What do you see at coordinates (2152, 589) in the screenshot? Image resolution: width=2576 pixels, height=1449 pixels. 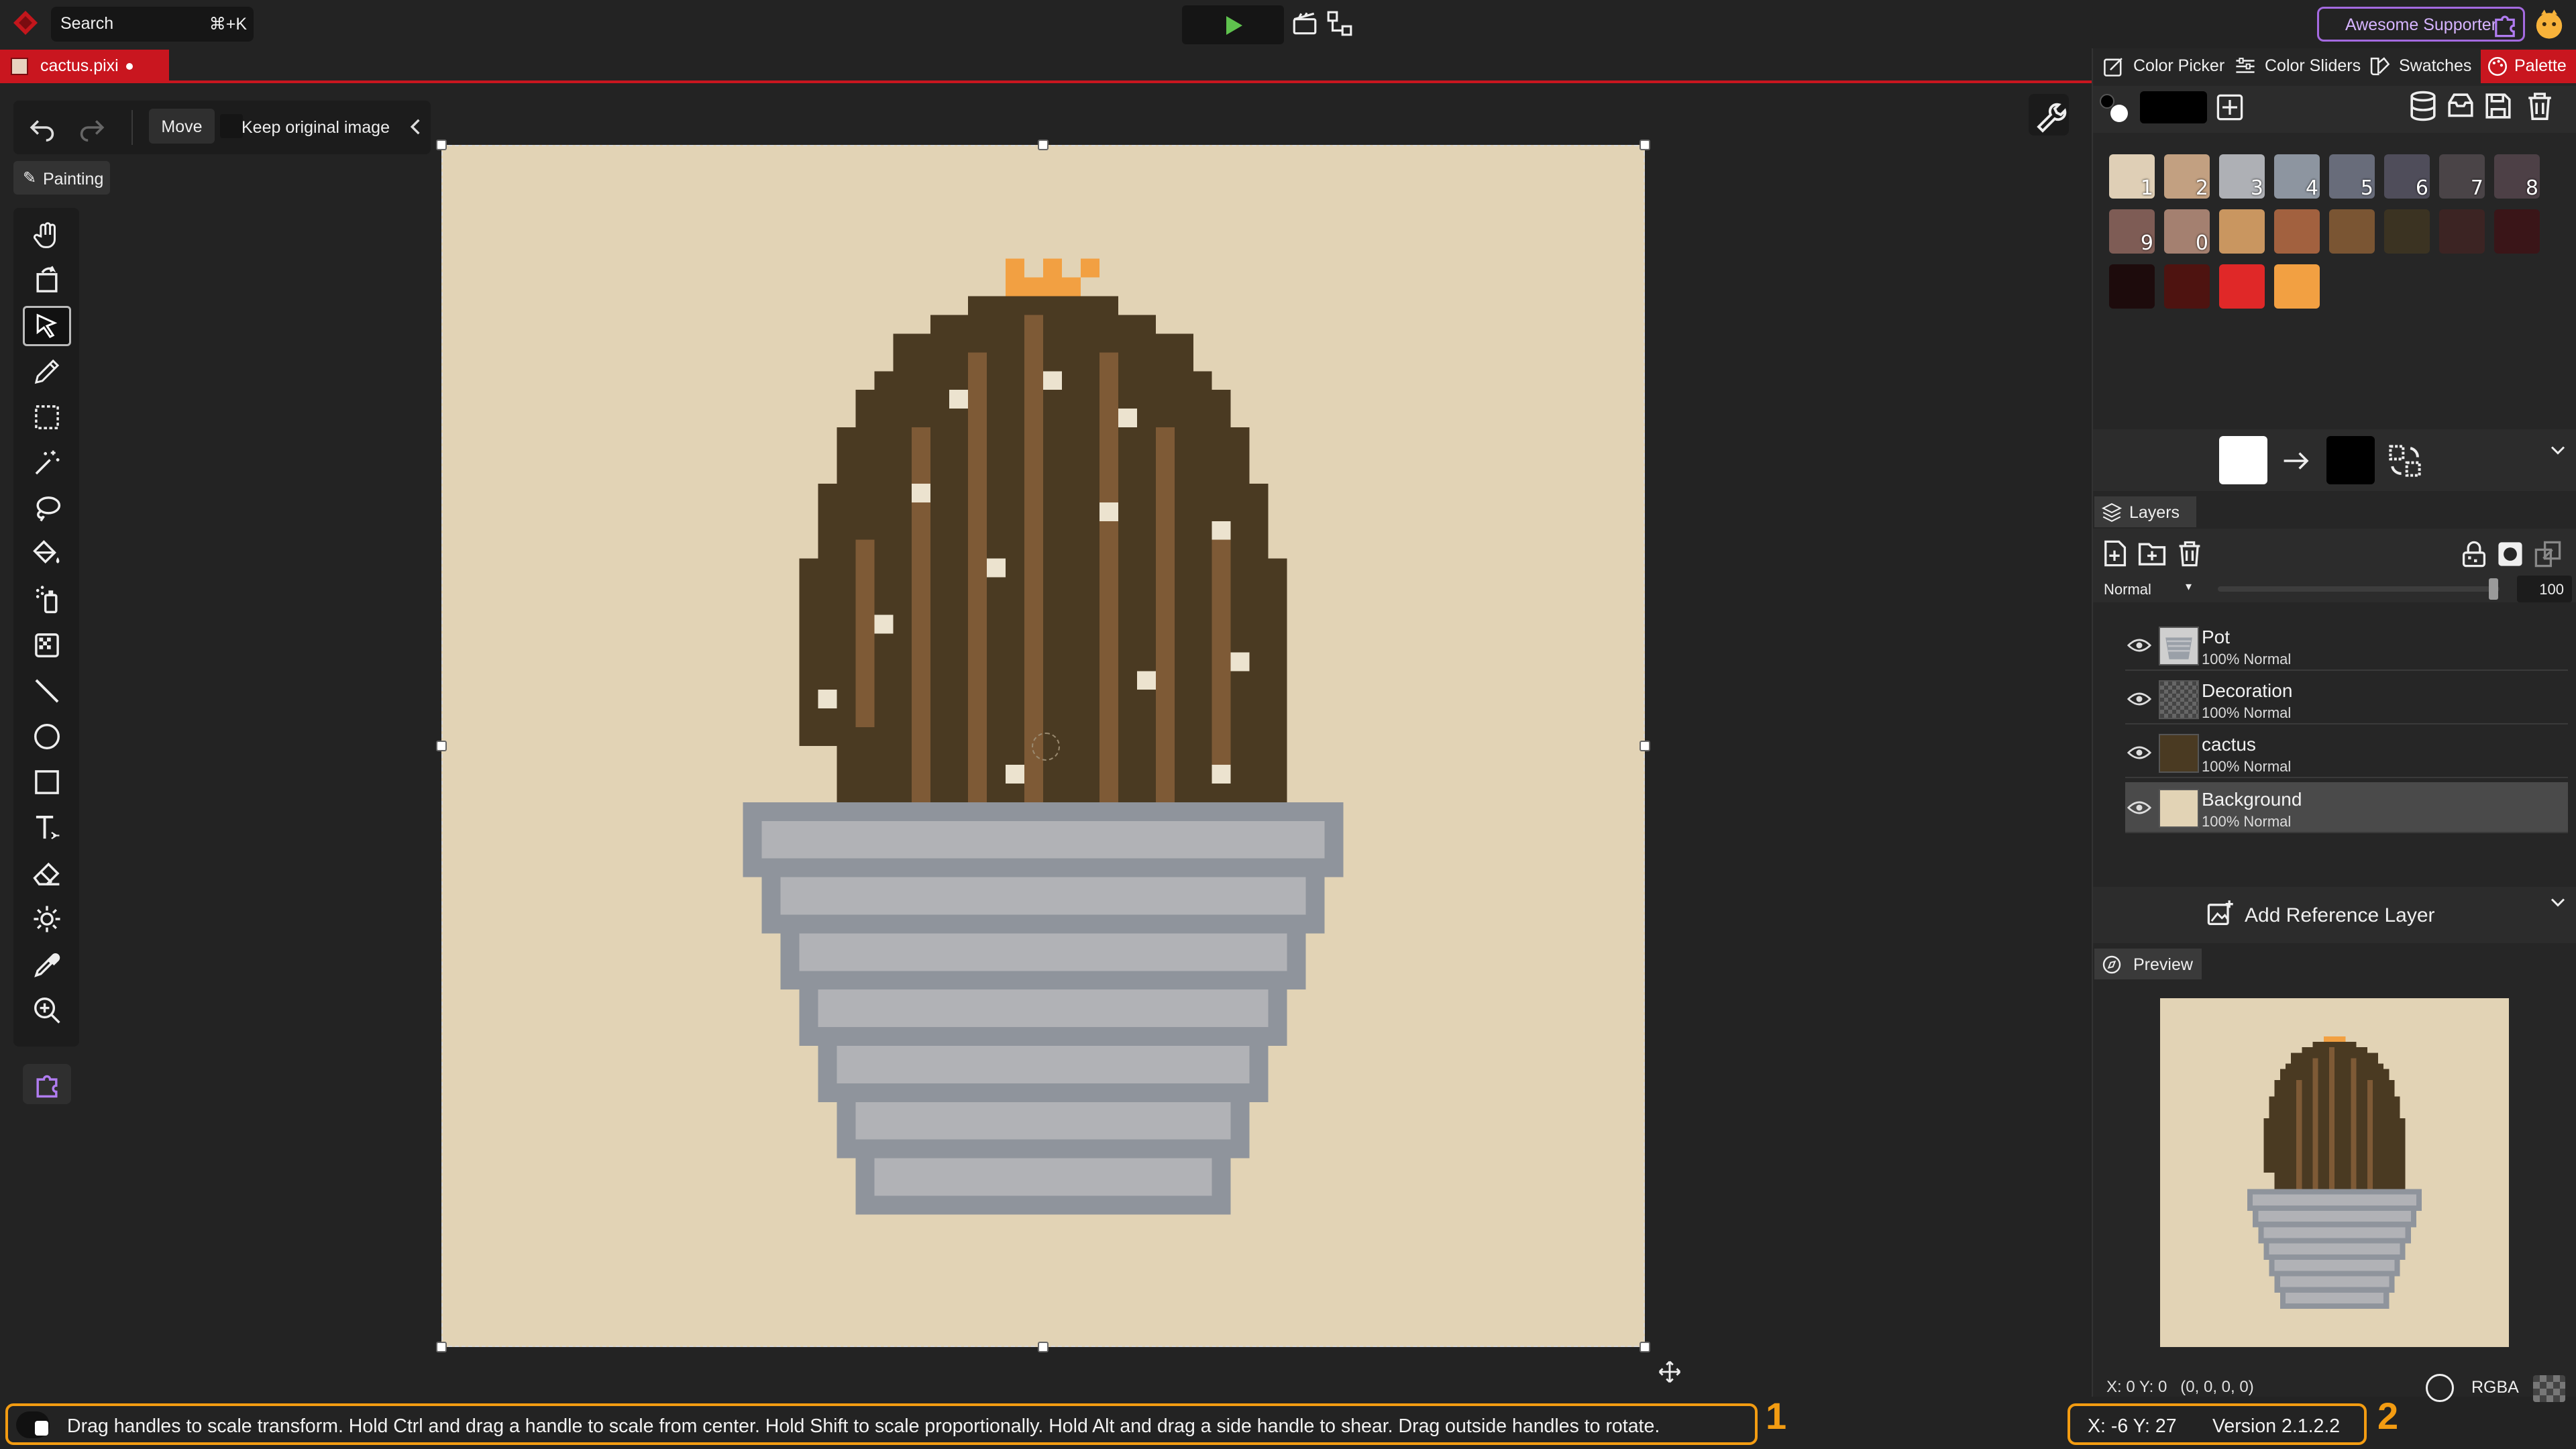 I see `blend-mode-select: Normal ▾` at bounding box center [2152, 589].